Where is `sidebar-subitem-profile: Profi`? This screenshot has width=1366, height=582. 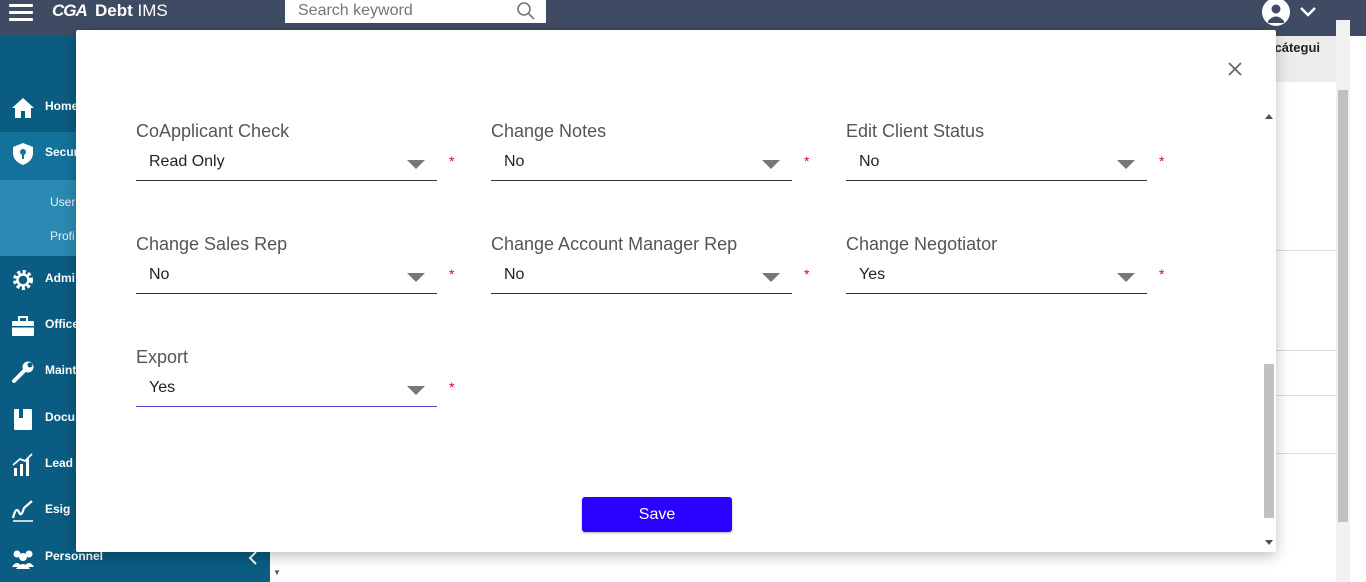
sidebar-subitem-profile: Profi is located at coordinates (62, 236).